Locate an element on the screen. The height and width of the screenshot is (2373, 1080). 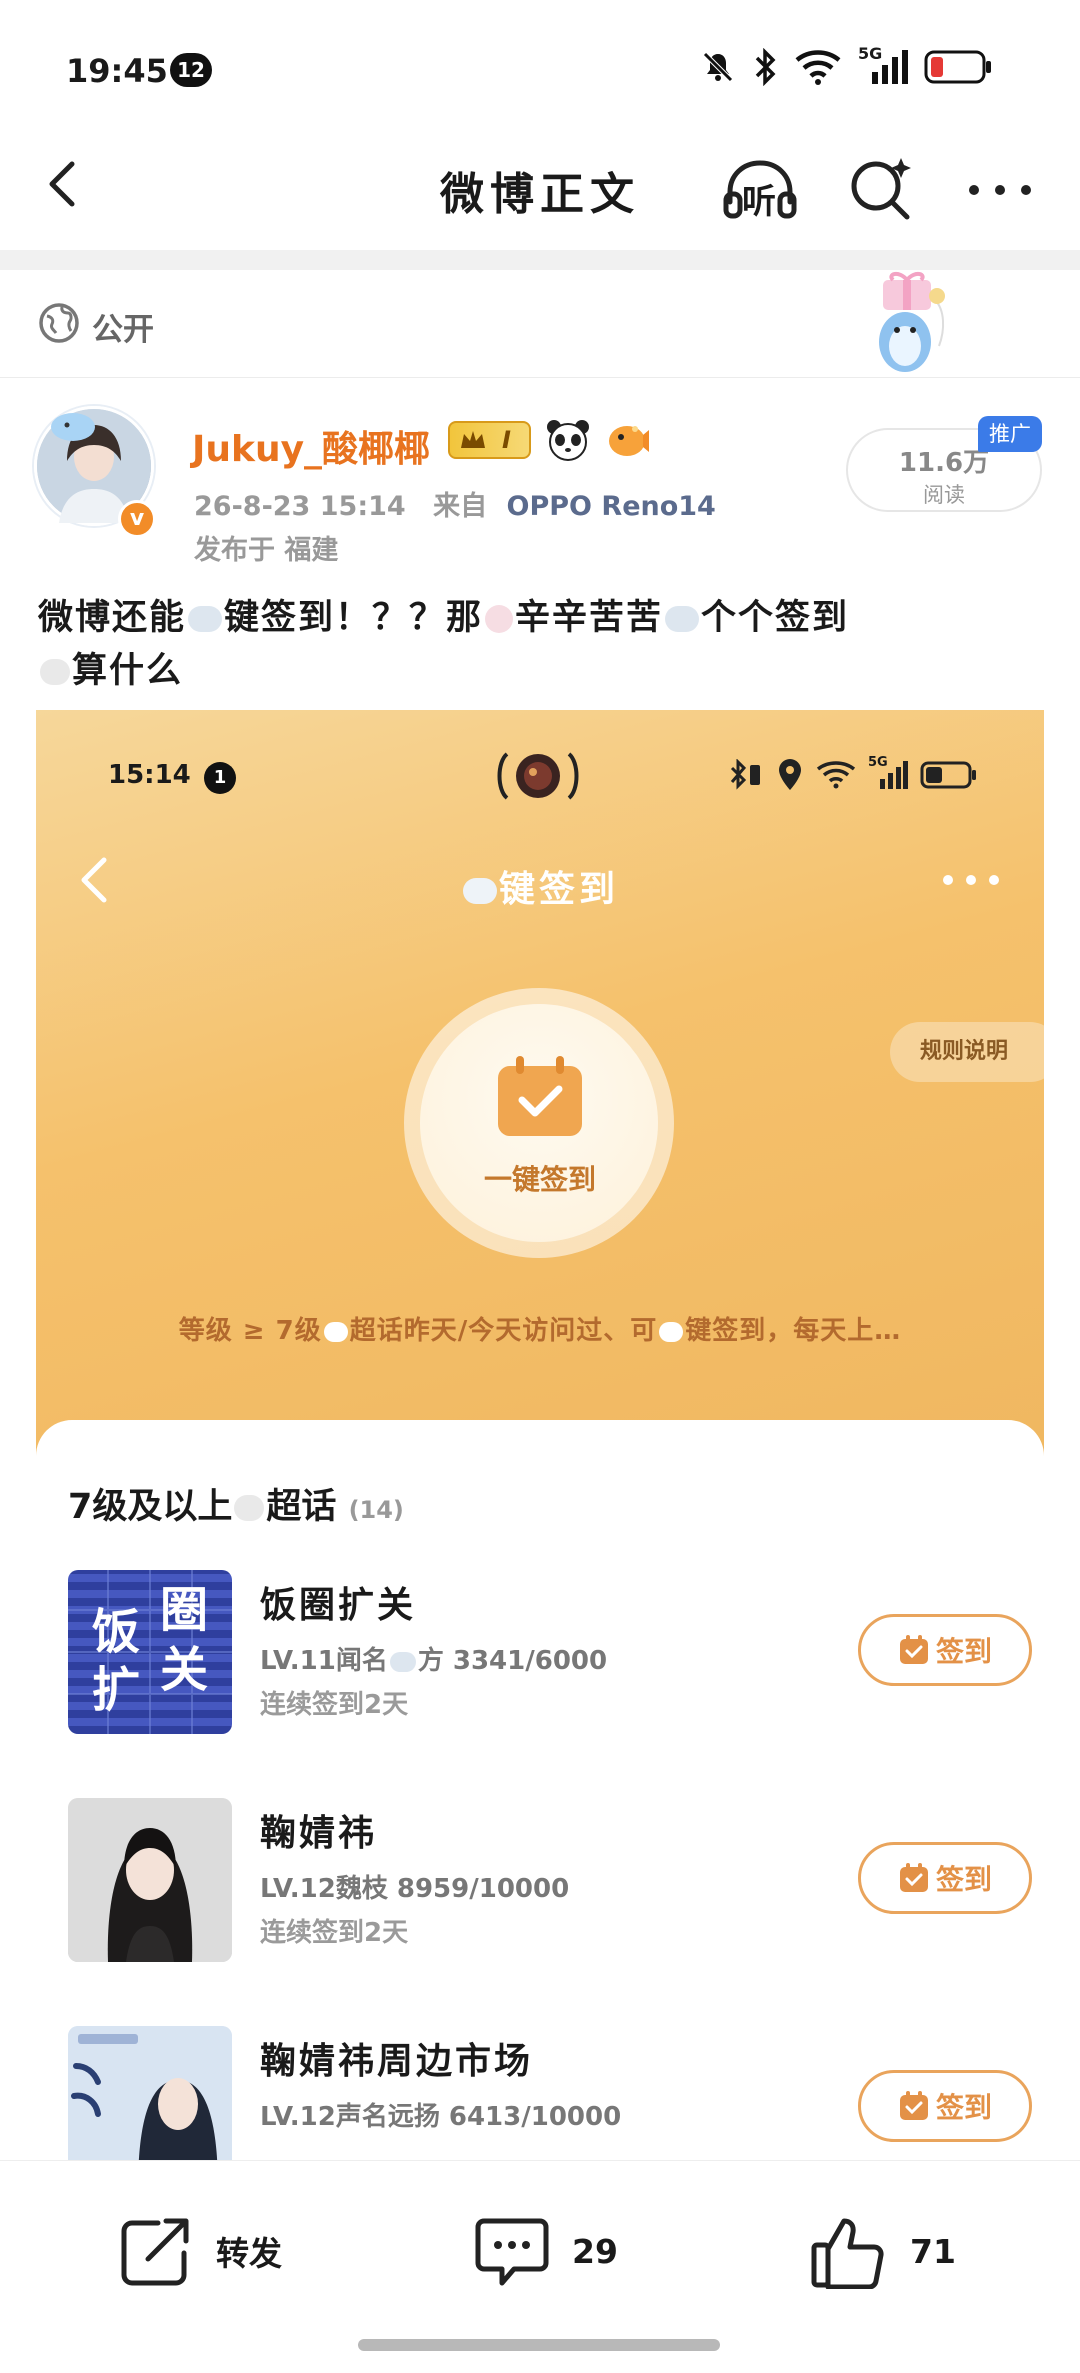
embed-status-icons: 5G is located at coordinates (853, 773).